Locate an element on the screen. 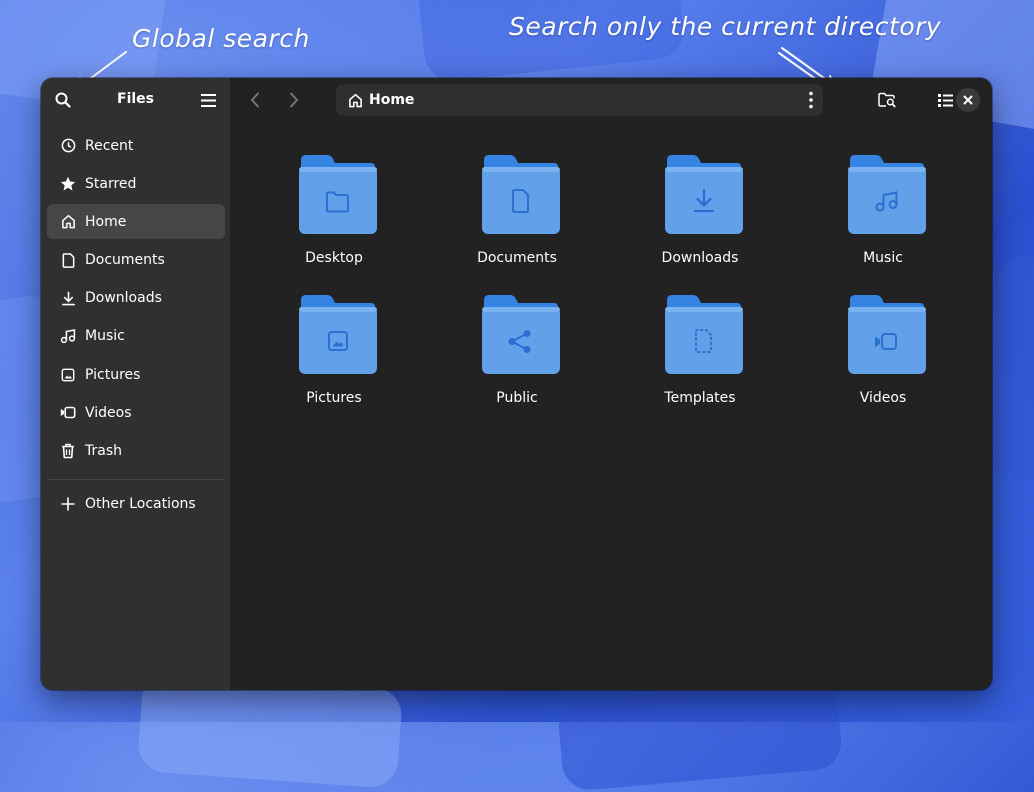  chevron-right-icon is located at coordinates (294, 100).